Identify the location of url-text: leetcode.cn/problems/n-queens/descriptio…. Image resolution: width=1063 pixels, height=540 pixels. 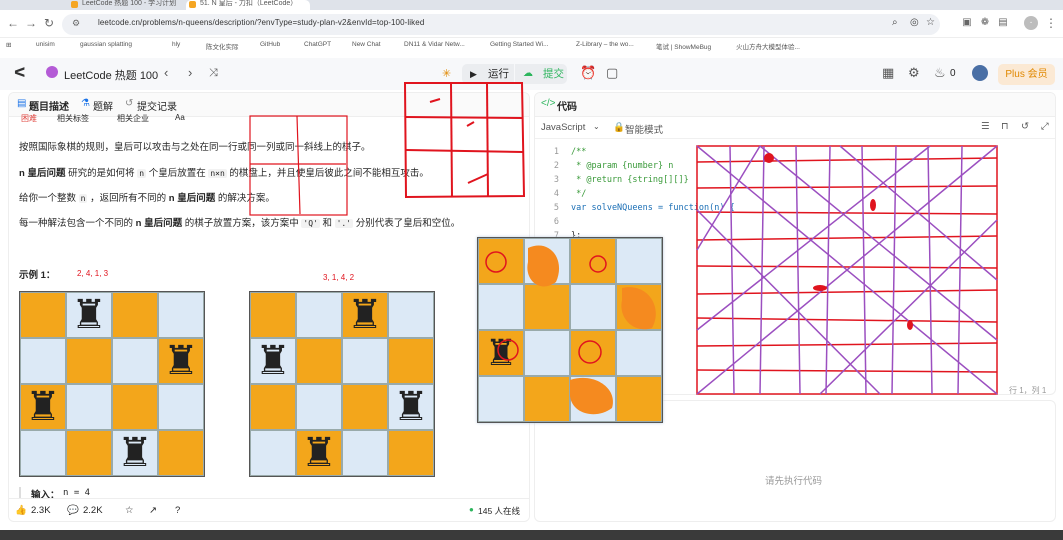
(261, 22).